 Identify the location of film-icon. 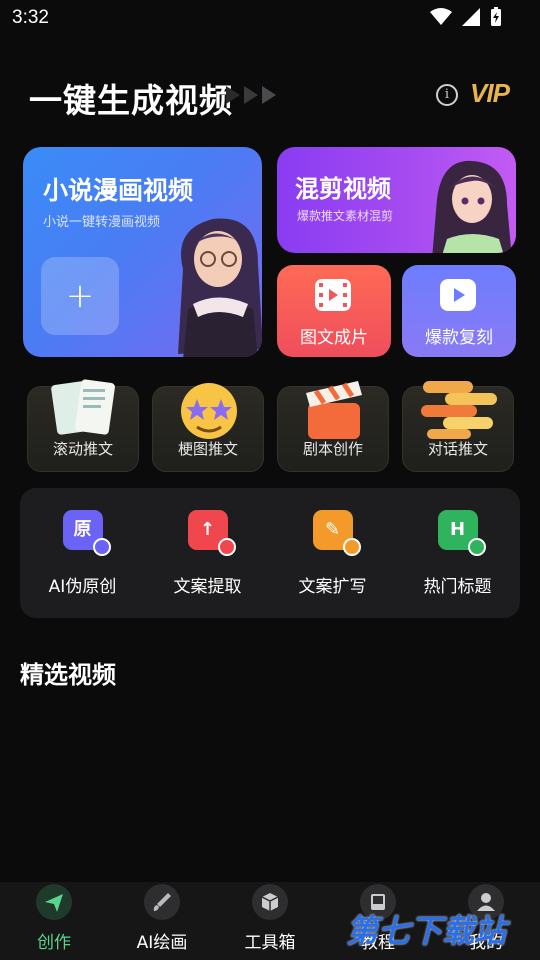
(333, 295).